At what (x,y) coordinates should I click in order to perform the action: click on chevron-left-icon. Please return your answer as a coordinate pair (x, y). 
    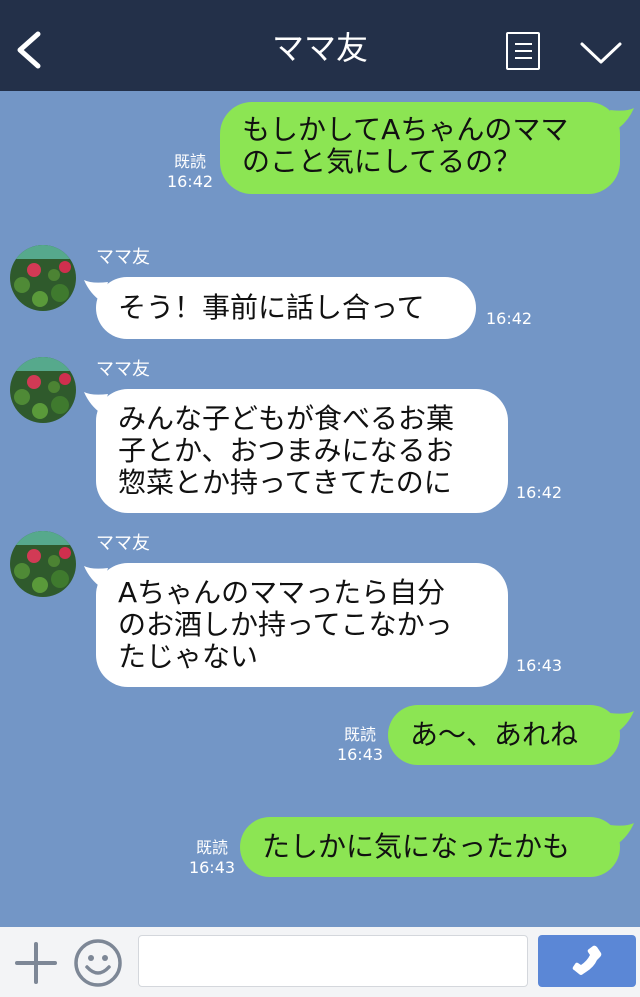
    Looking at the image, I should click on (29, 50).